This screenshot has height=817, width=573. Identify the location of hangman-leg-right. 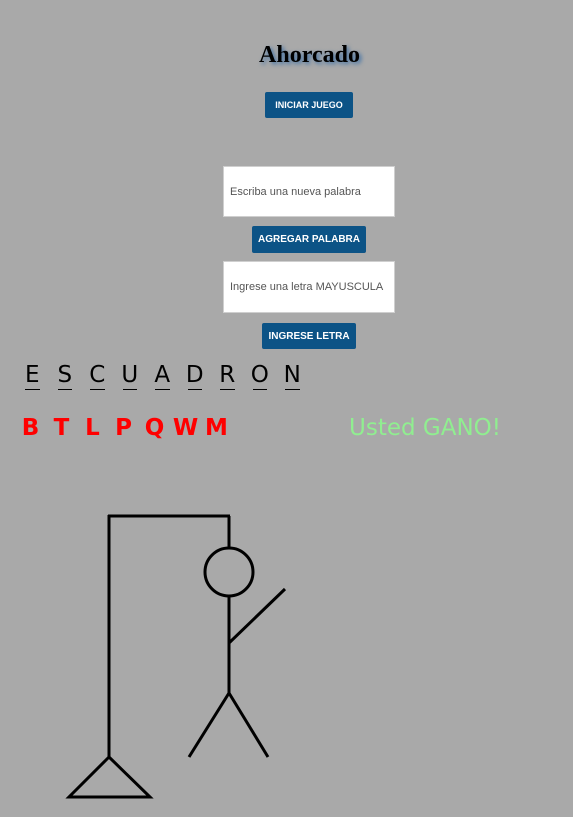
(248, 725).